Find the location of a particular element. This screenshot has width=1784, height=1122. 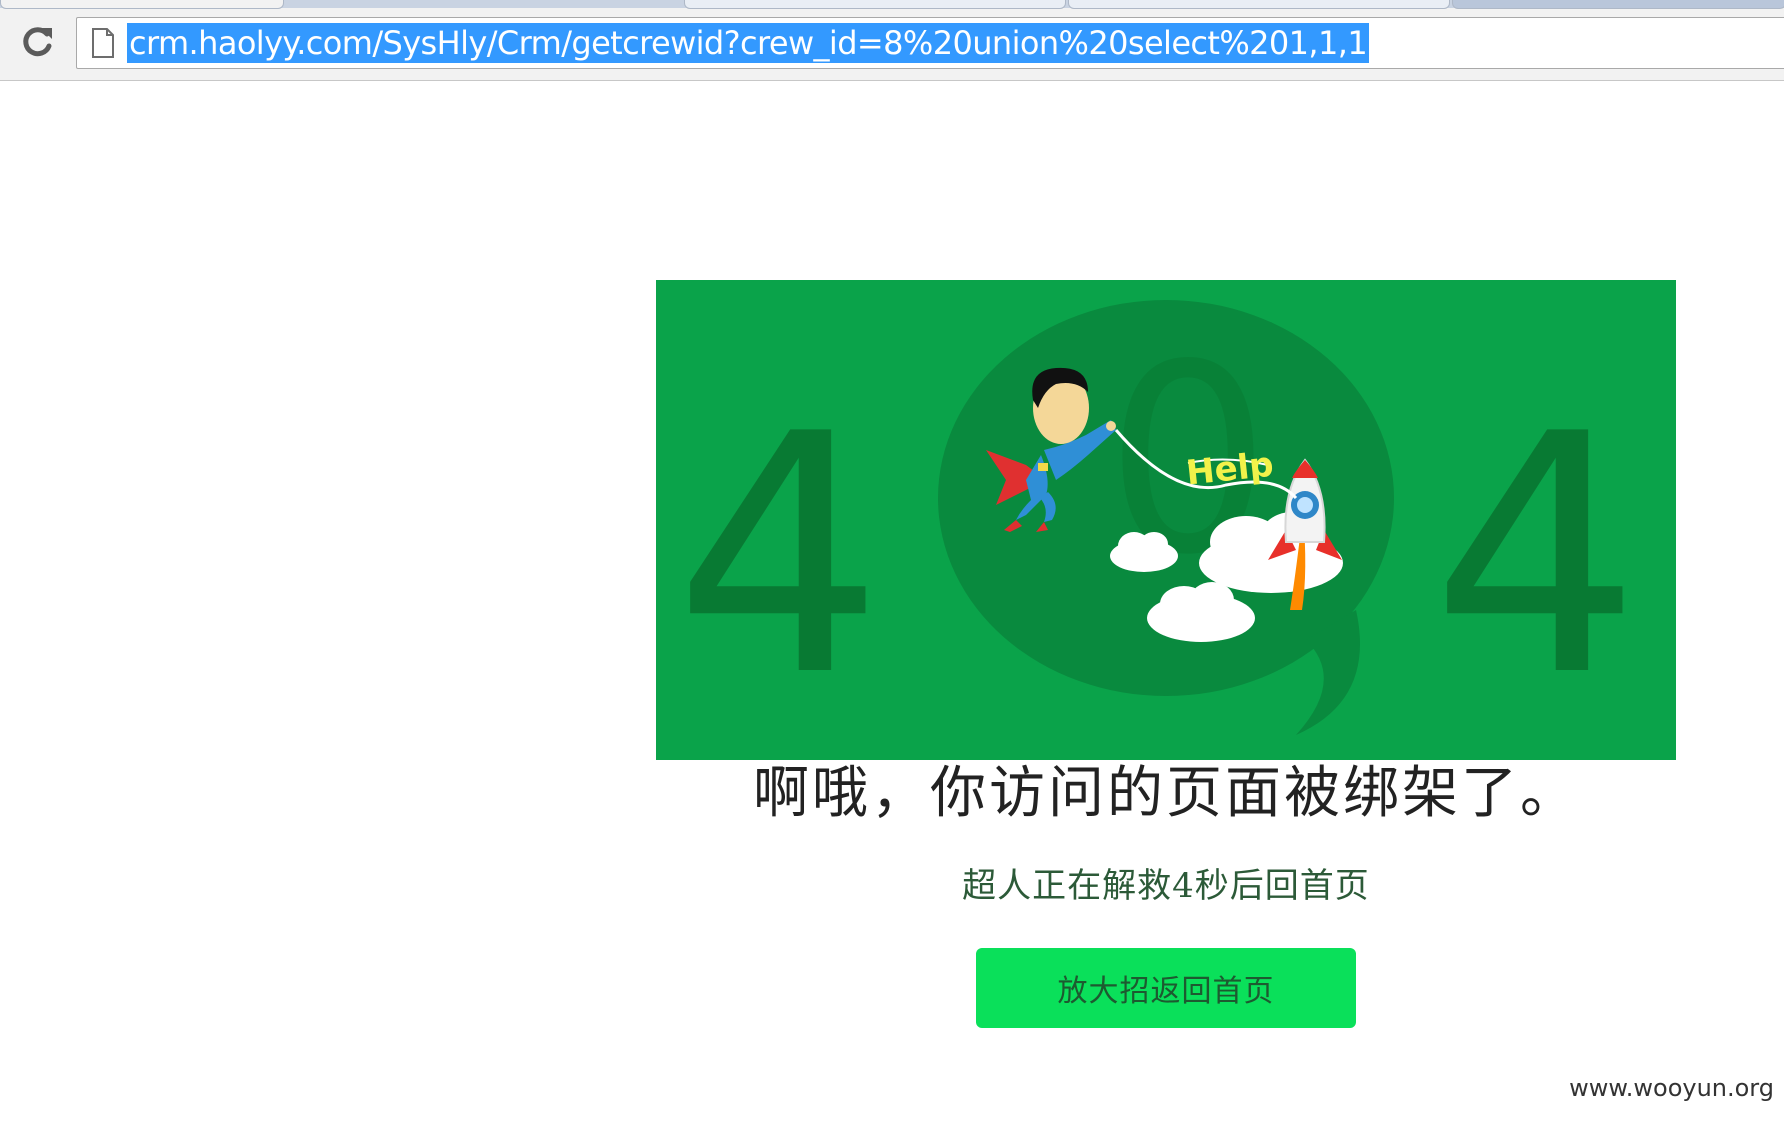

blank-page-icon is located at coordinates (103, 43).